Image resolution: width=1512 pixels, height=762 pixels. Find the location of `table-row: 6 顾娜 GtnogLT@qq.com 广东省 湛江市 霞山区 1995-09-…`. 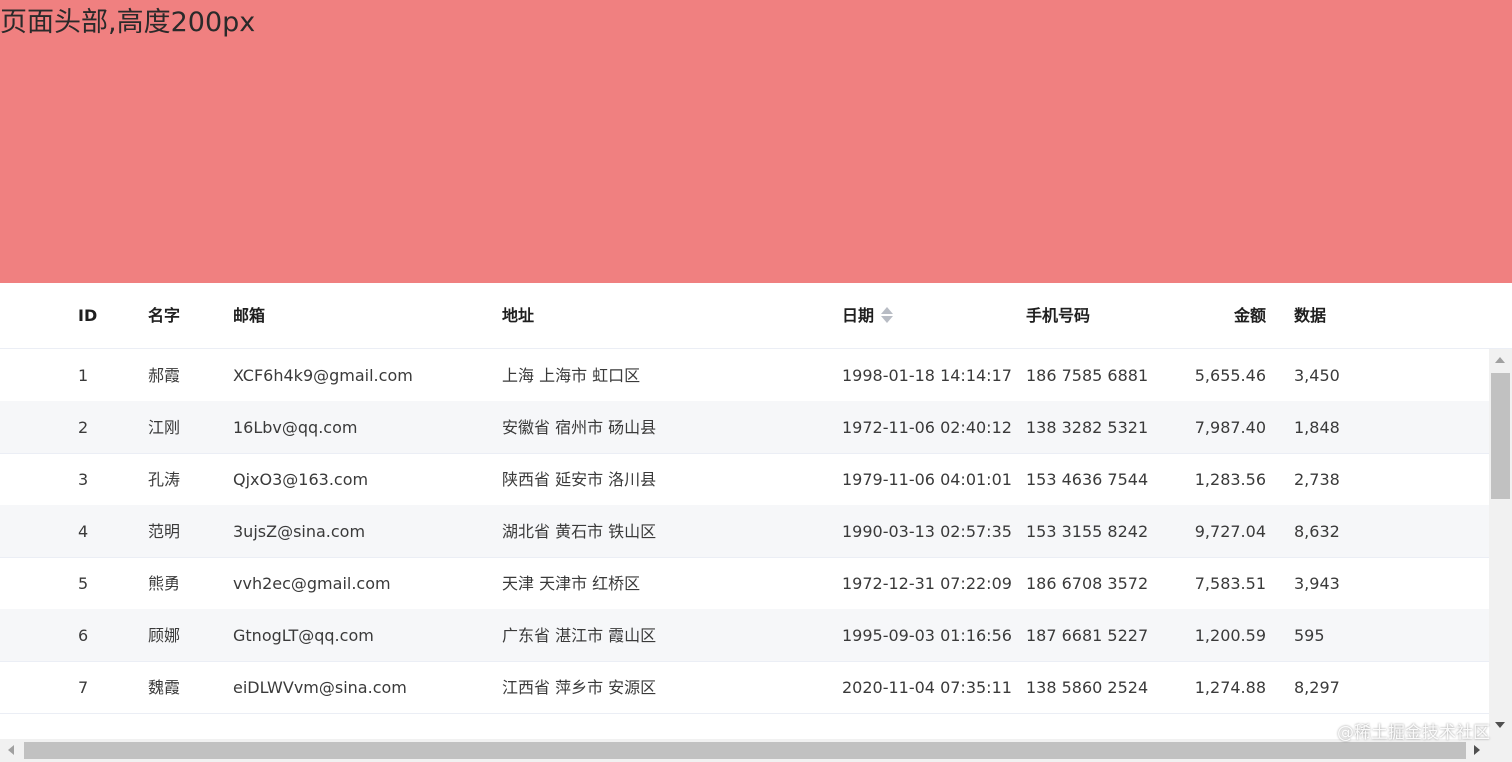

table-row: 6 顾娜 GtnogLT@qq.com 广东省 湛江市 霞山区 1995-09-… is located at coordinates (744, 635).